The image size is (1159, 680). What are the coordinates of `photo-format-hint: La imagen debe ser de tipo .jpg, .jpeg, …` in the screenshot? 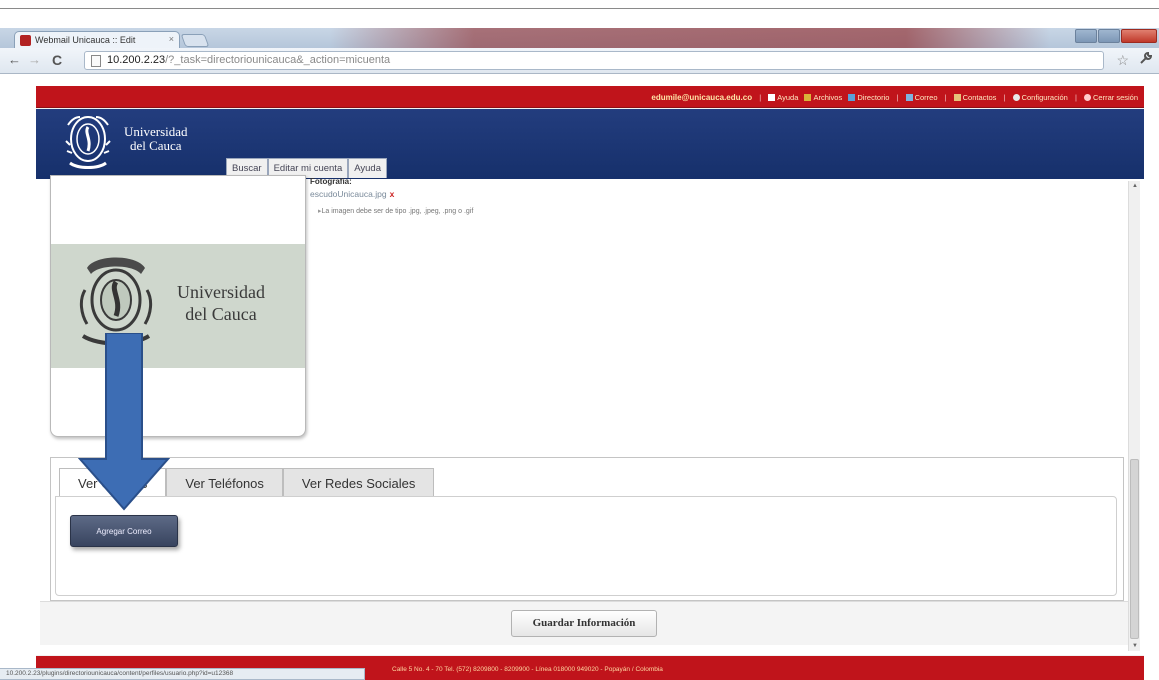 It's located at (396, 211).